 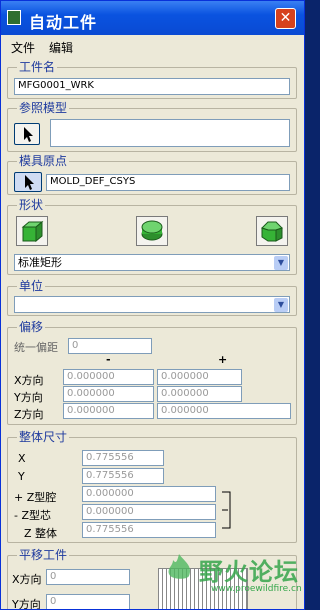 I want to click on plus-column-header: +, so click(x=223, y=359).